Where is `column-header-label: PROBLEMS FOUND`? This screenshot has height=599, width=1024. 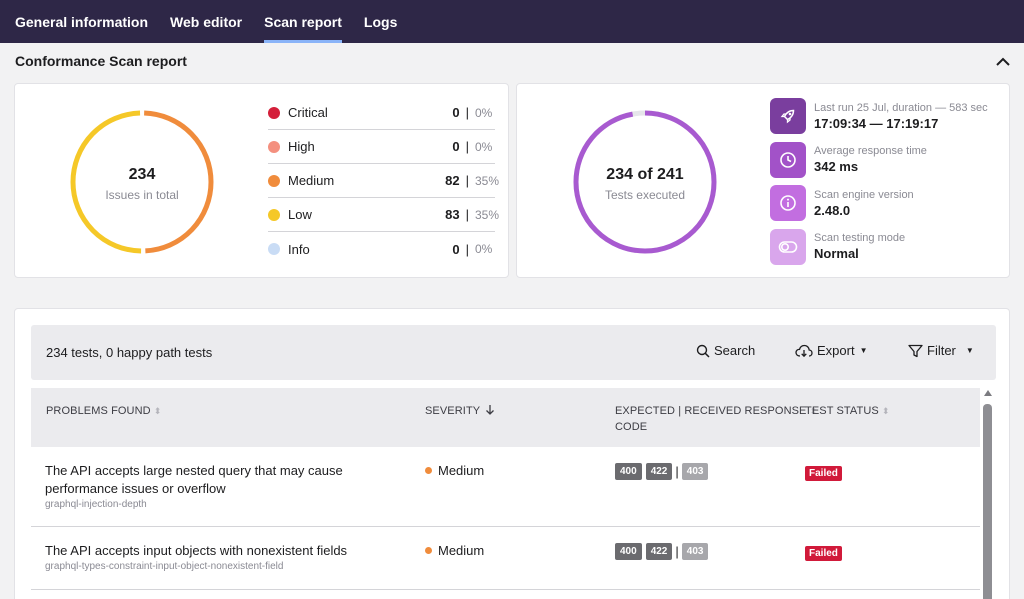 column-header-label: PROBLEMS FOUND is located at coordinates (98, 411).